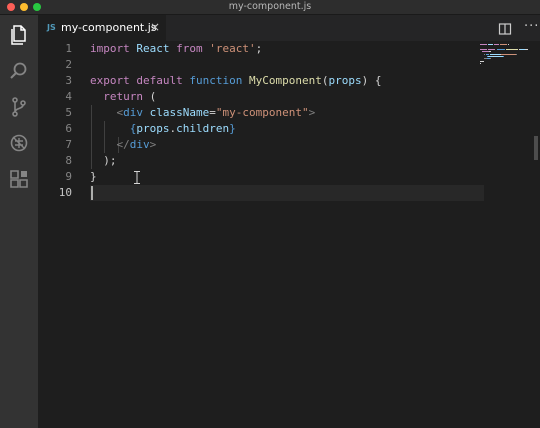 The height and width of the screenshot is (428, 540). Describe the element at coordinates (289, 28) in the screenshot. I see `tab-bar: JS my-component.js × ···` at that location.